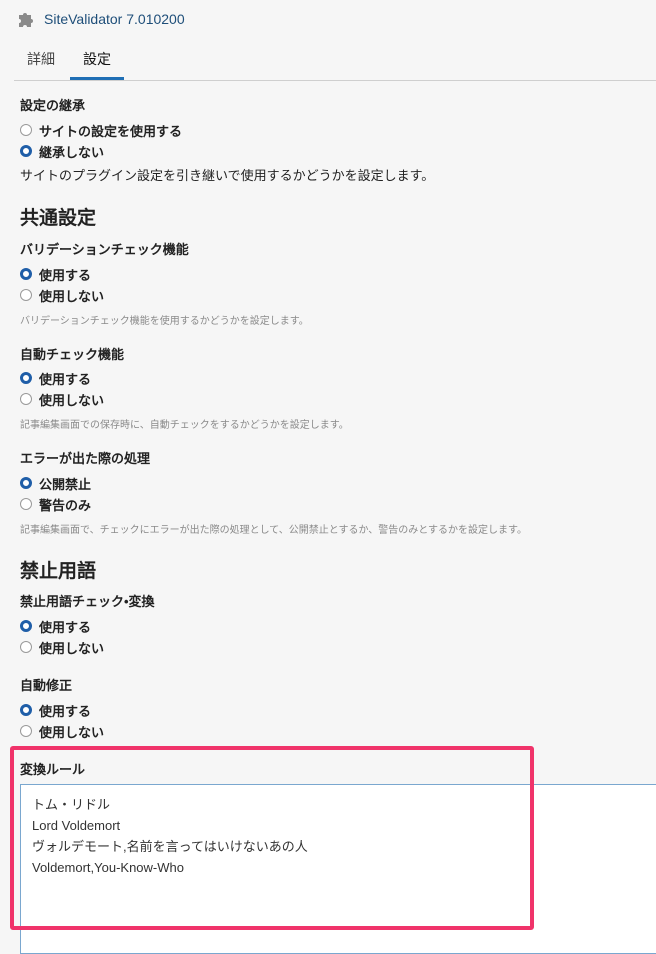 The height and width of the screenshot is (954, 656). I want to click on validation-option-nouse: 使用しない, so click(62, 295).